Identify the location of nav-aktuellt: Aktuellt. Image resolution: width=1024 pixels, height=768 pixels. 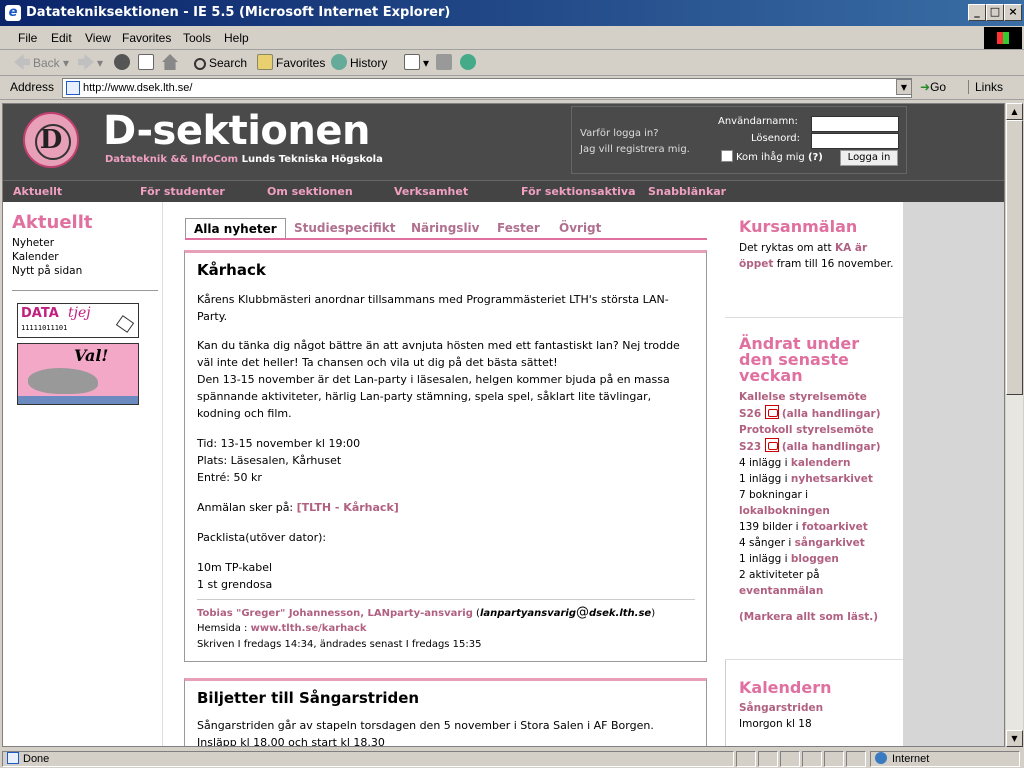
(37, 191).